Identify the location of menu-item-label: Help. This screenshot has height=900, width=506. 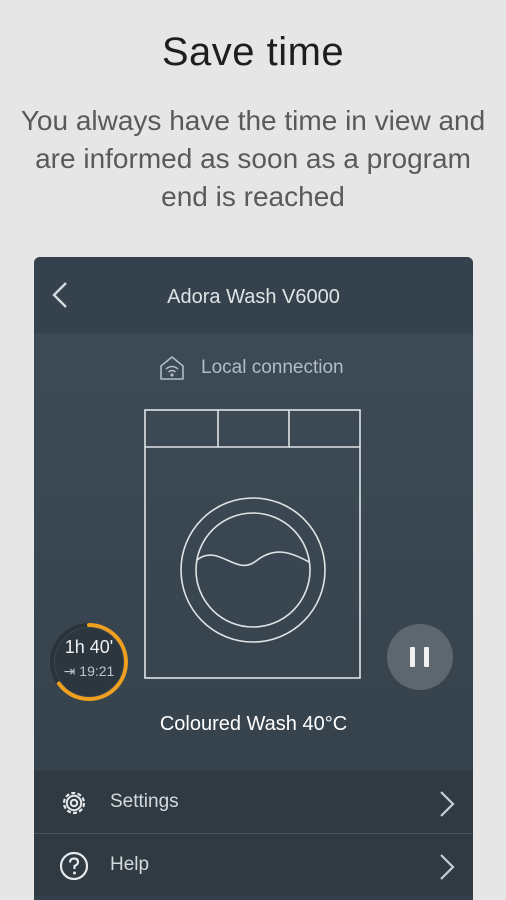
(130, 864).